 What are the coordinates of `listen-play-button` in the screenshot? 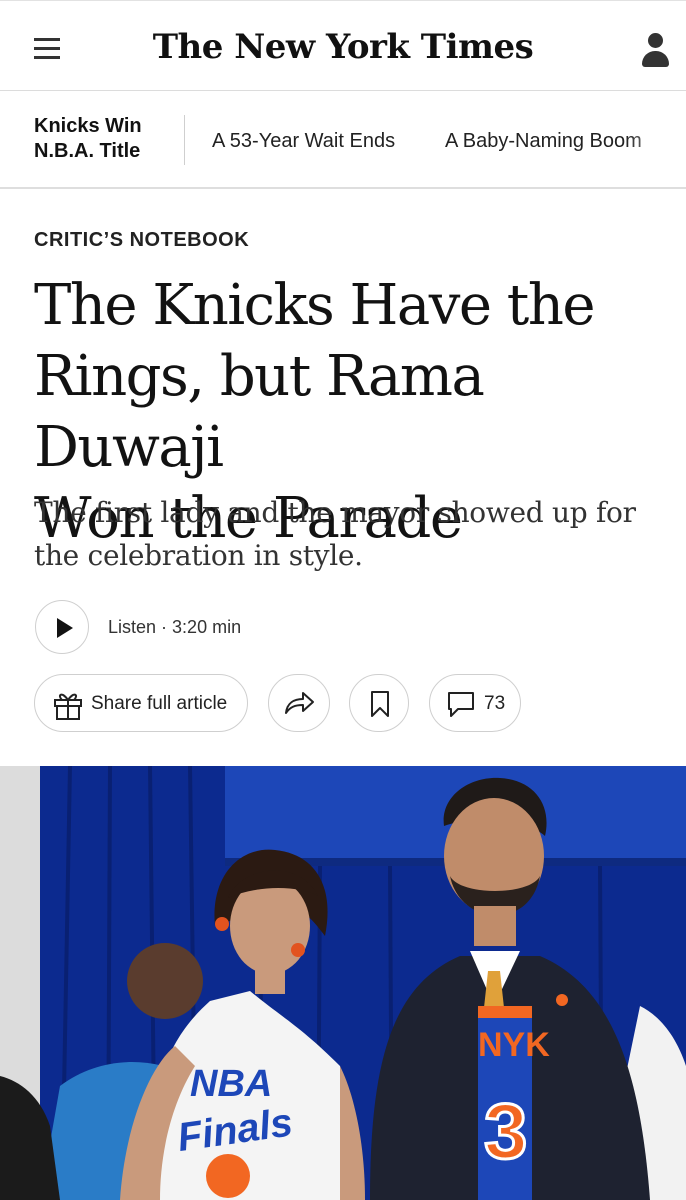 It's located at (62, 627).